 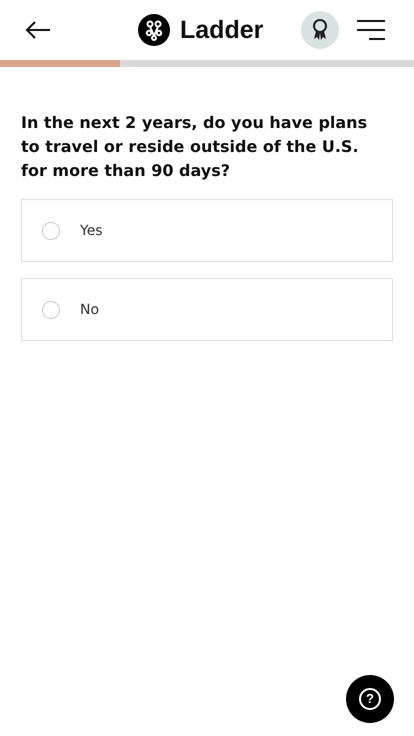 I want to click on brand-name: Ladder, so click(x=222, y=30).